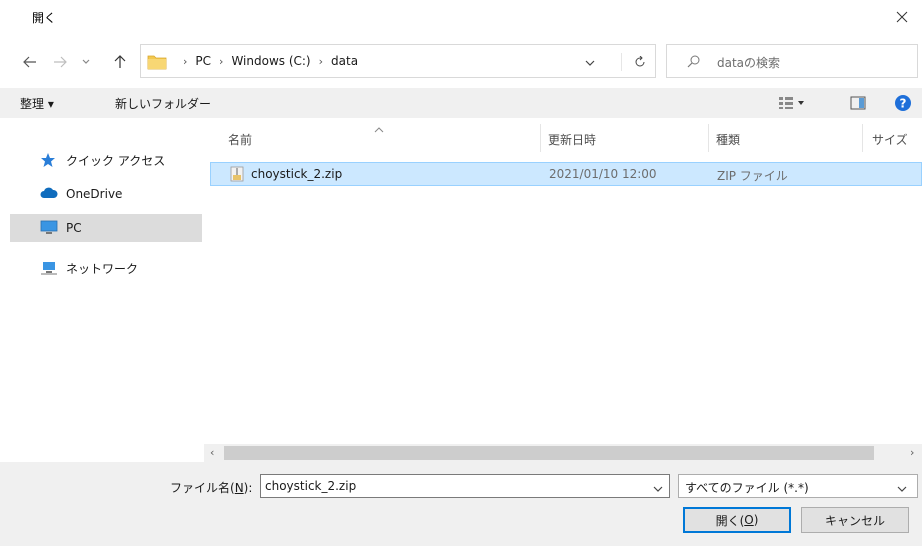 This screenshot has height=546, width=922. What do you see at coordinates (590, 62) in the screenshot?
I see `address-dropdown-icon` at bounding box center [590, 62].